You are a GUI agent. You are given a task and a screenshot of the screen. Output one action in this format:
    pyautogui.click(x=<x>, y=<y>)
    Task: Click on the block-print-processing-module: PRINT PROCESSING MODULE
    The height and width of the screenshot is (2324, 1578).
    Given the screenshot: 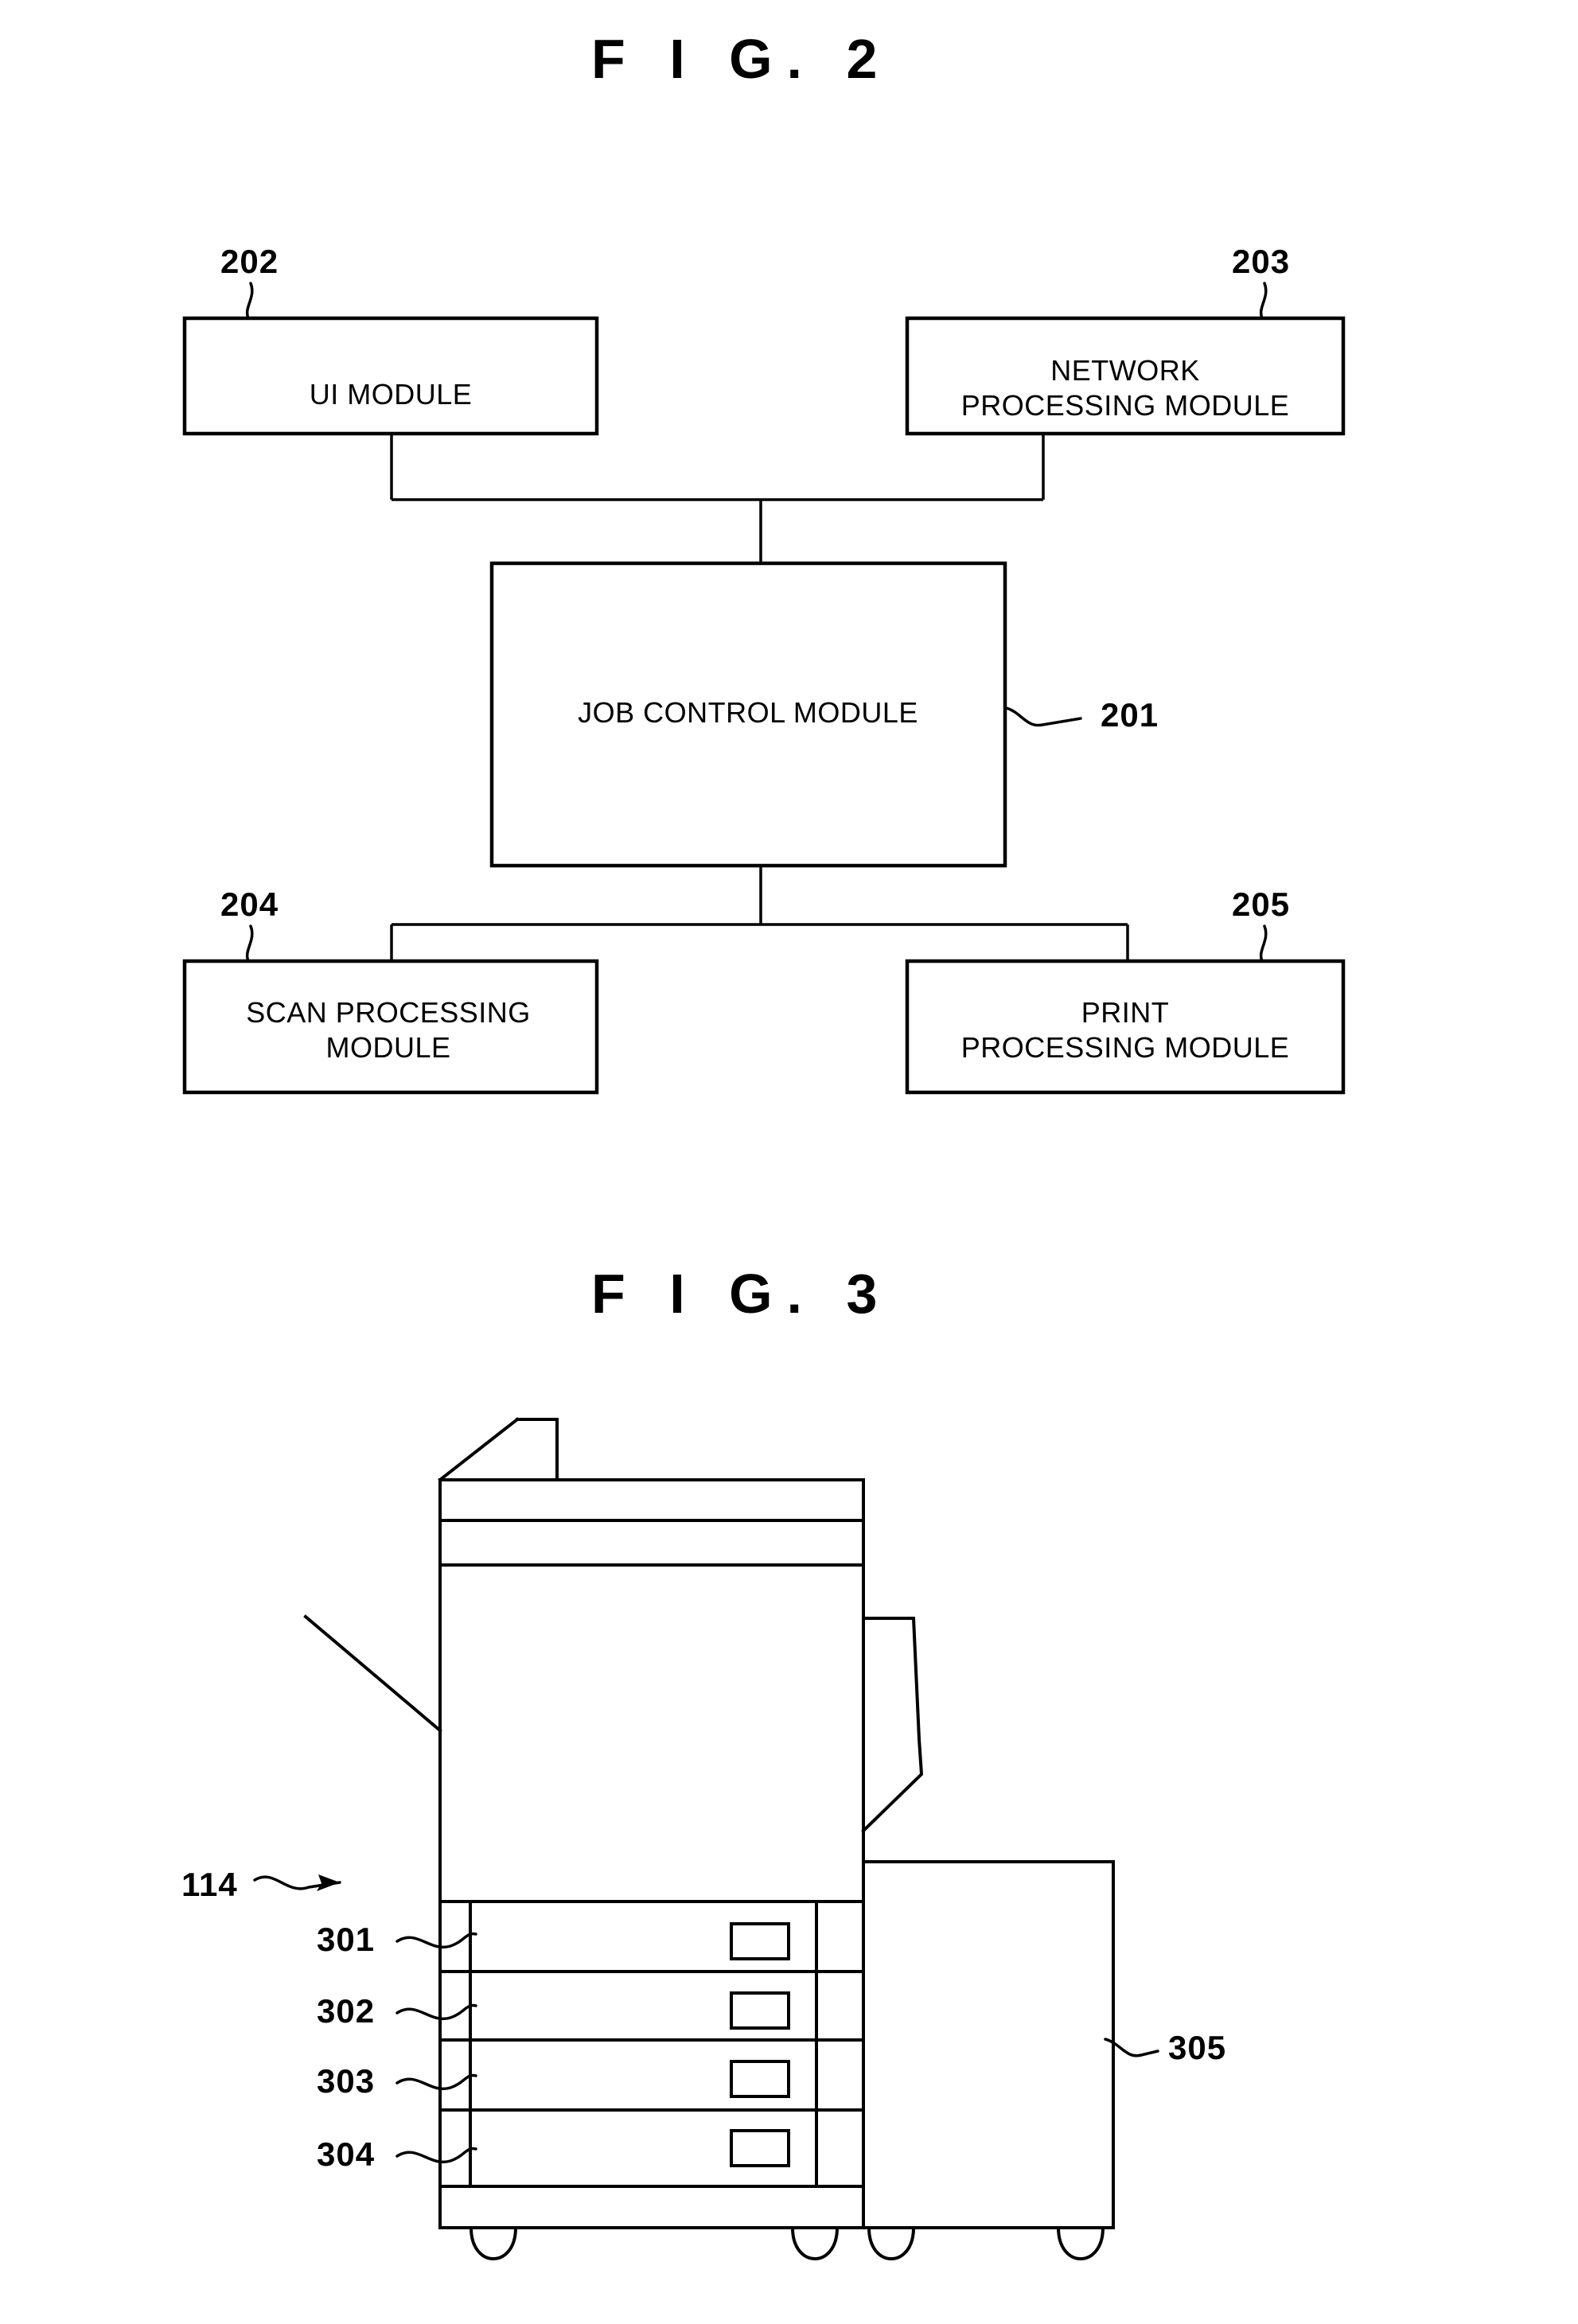 What is the action you would take?
    pyautogui.click(x=1125, y=1027)
    